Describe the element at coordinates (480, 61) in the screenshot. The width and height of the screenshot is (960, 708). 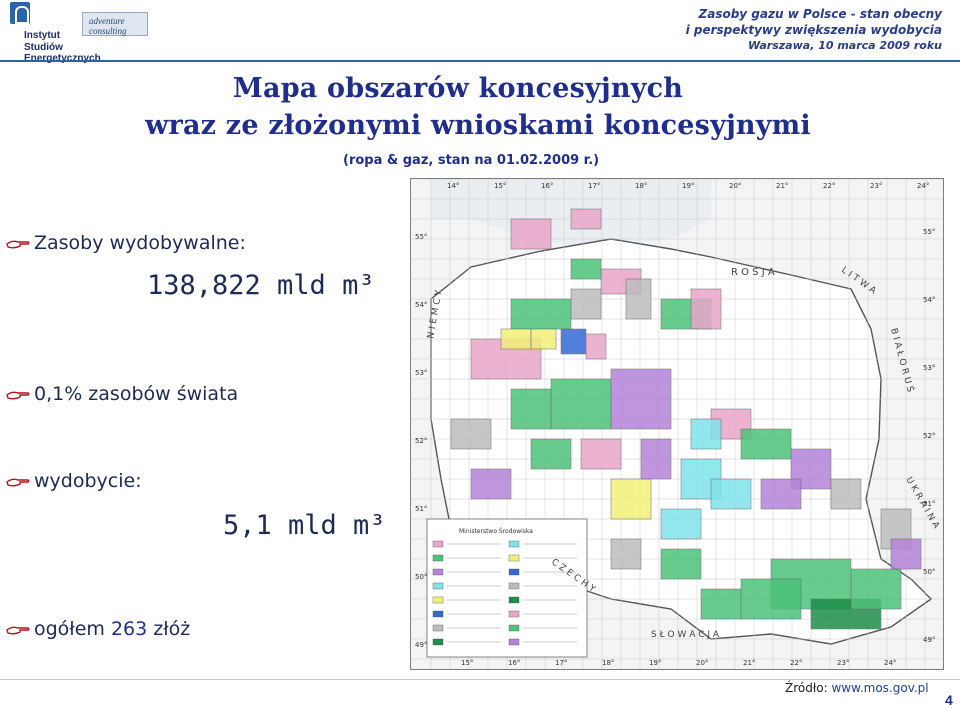
I see `header-divider` at that location.